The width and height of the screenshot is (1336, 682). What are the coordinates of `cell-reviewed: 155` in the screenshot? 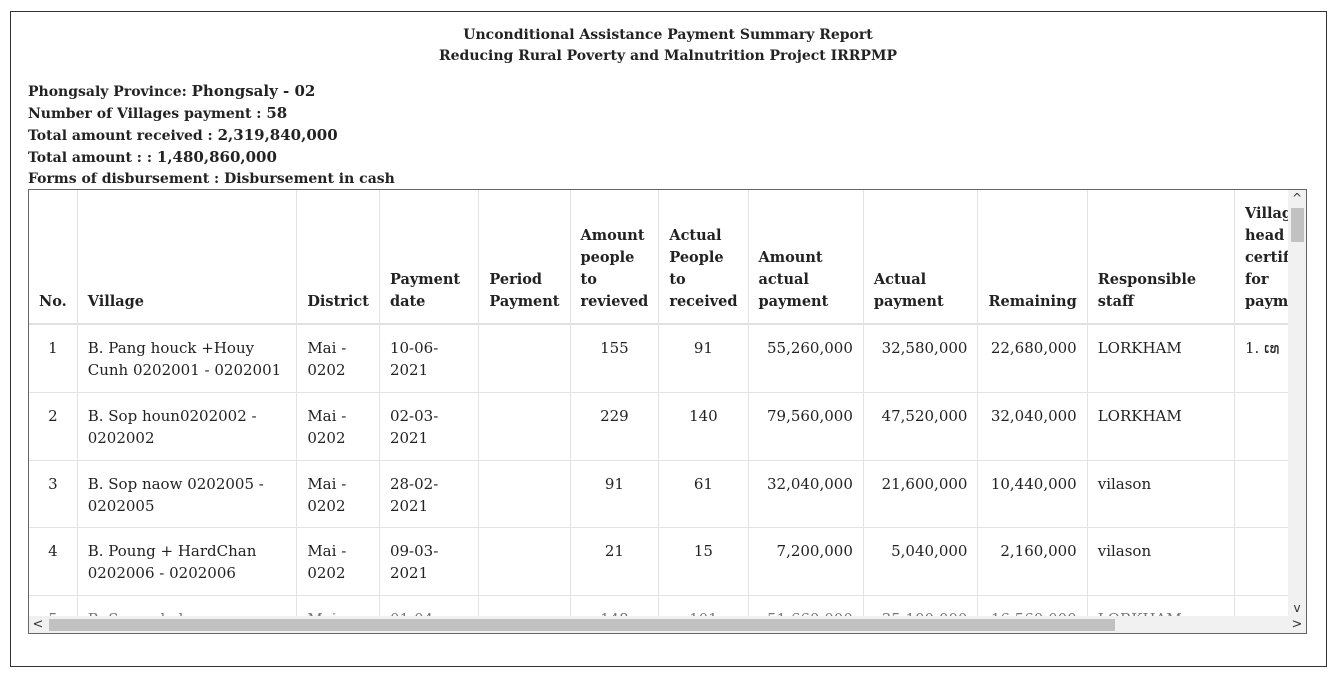 It's located at (614, 358).